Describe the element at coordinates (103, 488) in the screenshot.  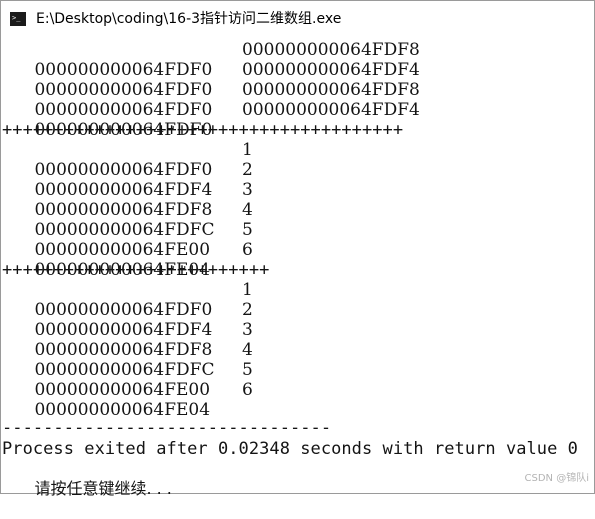
I see `pause-prompt-text: 请按任意键继续. . .` at that location.